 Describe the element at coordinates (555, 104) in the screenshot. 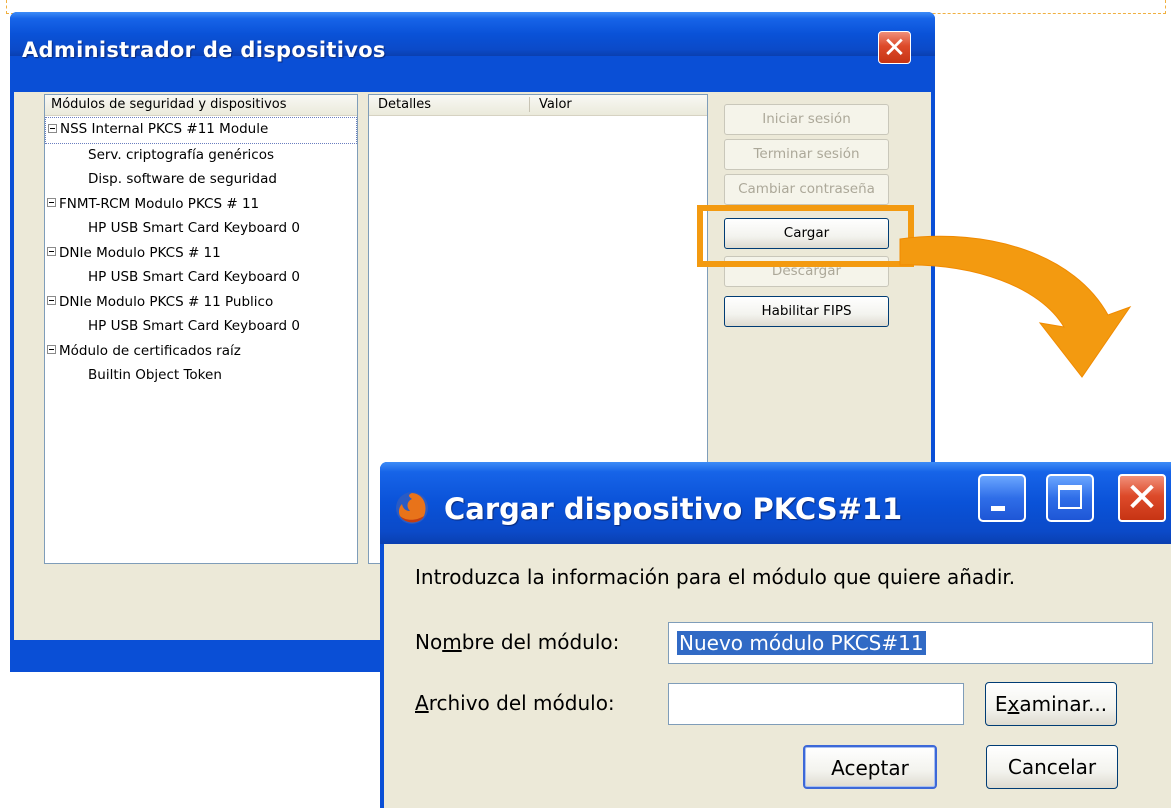

I see `value-column-header: Valor` at that location.